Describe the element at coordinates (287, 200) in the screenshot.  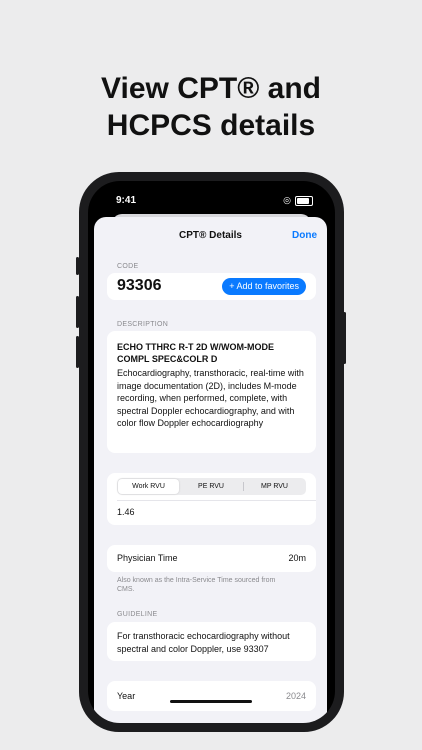
I see `wifi-icon: ◎` at that location.